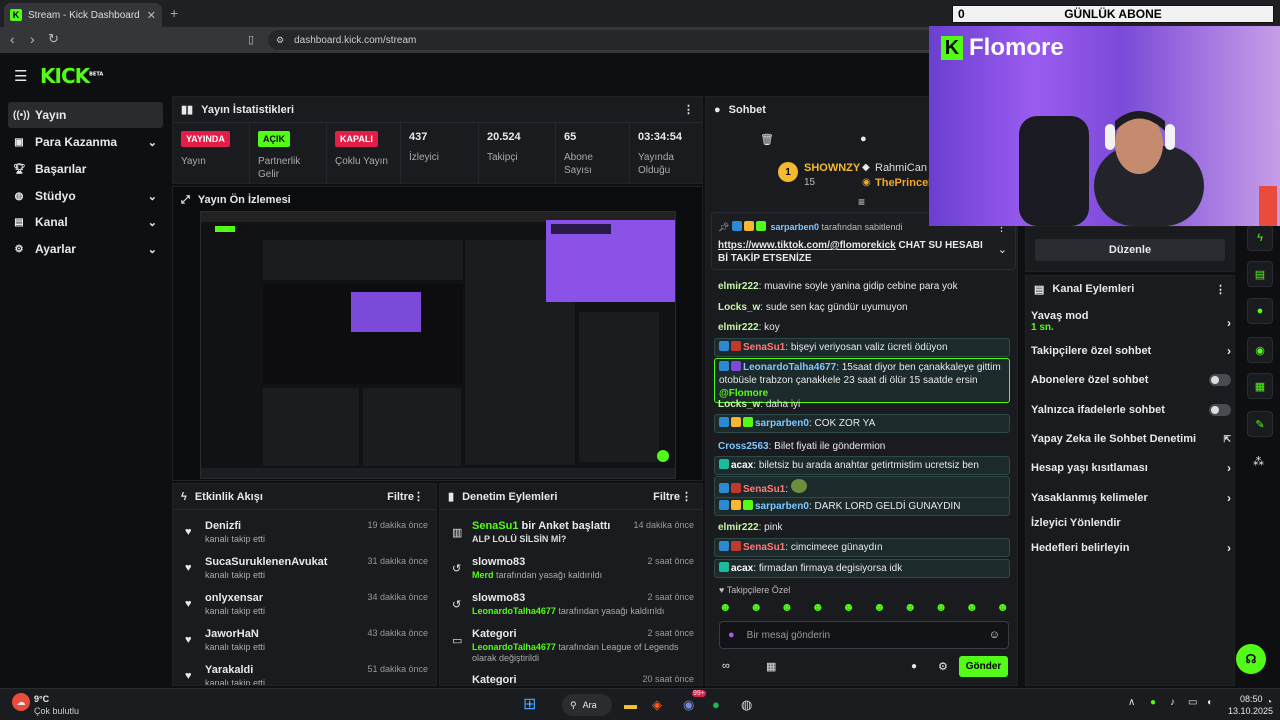  I want to click on mod-actor: Merd, so click(483, 575).